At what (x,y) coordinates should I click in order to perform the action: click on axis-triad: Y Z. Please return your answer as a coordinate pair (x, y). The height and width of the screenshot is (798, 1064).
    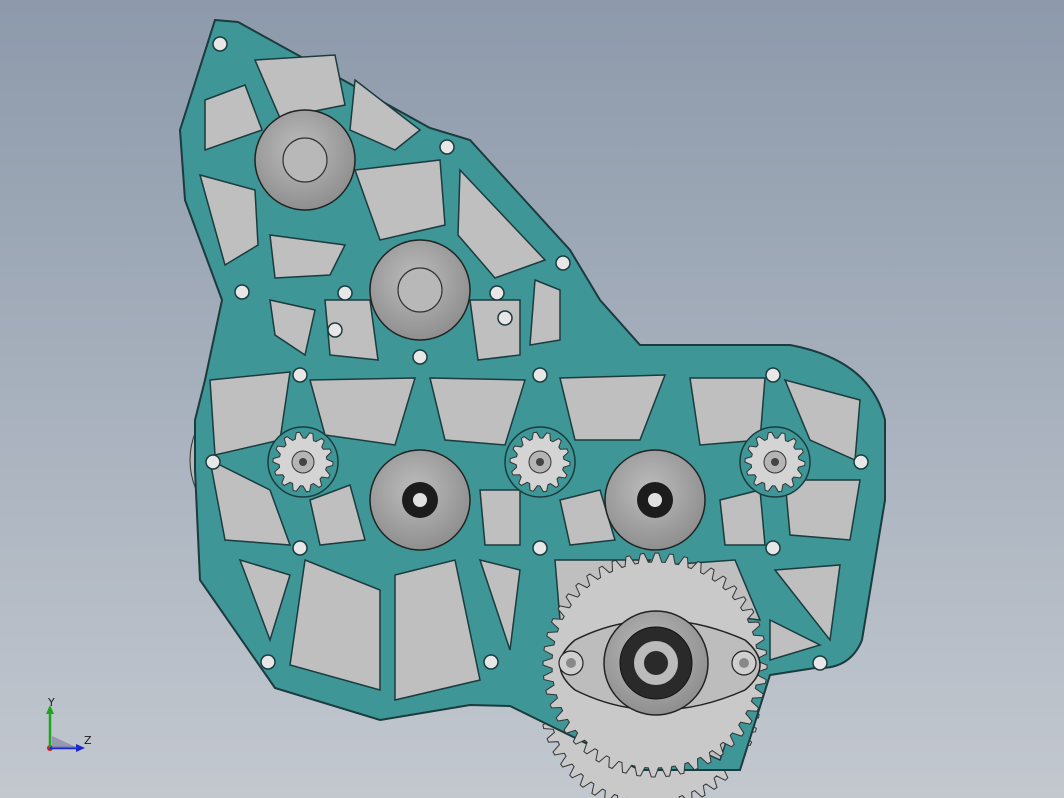
    Looking at the image, I should click on (68, 728).